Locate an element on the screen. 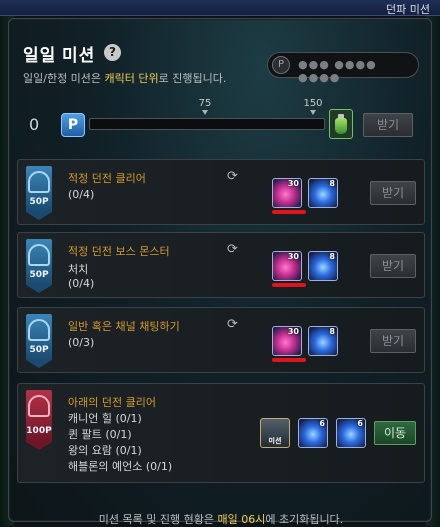  mission-progress: (0/3) is located at coordinates (81, 342).